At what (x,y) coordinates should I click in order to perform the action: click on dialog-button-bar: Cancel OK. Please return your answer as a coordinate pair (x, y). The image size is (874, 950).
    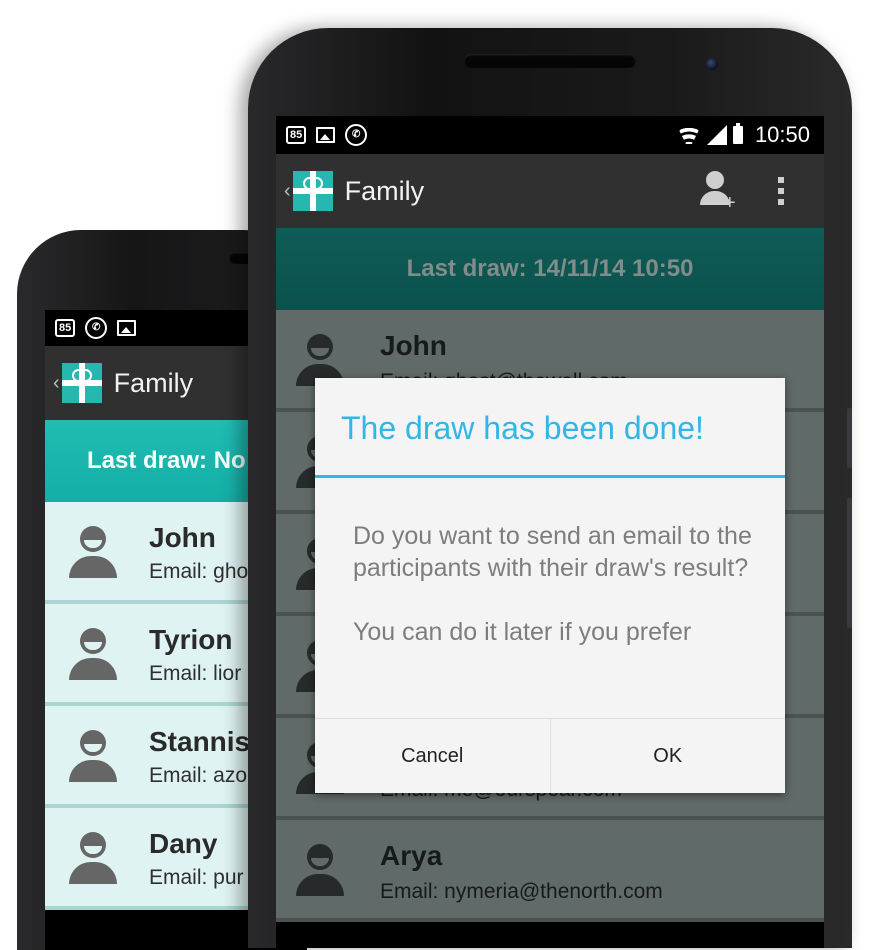
    Looking at the image, I should click on (550, 755).